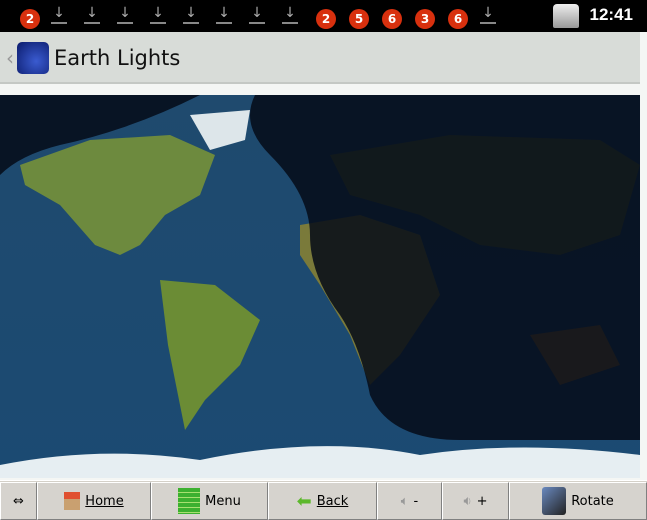  I want to click on notification-badge: 3, so click(425, 19).